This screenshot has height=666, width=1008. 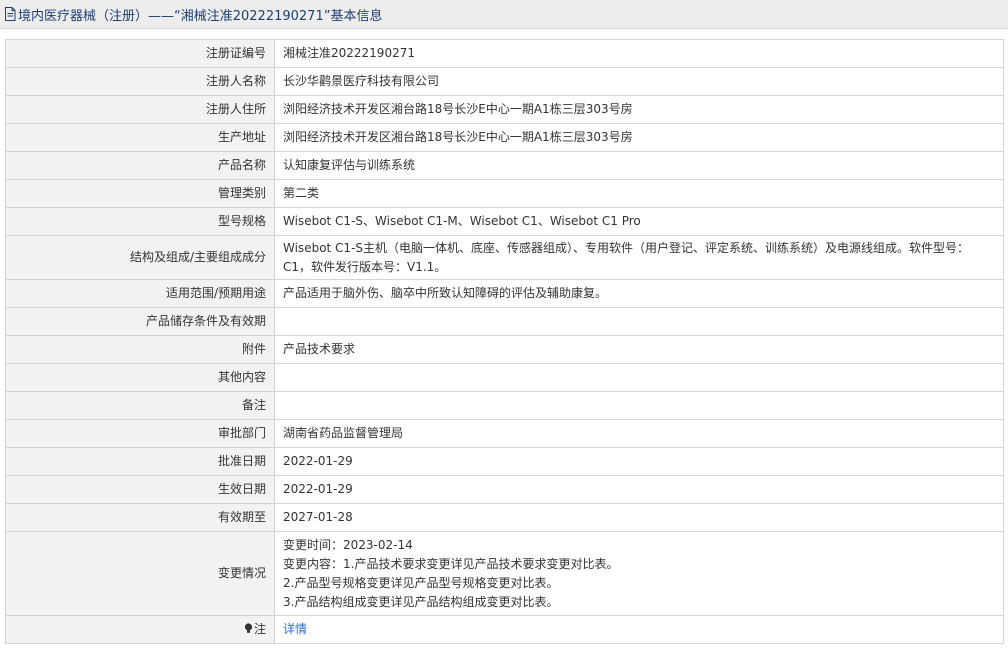 I want to click on table-row: 产品名称 认知康复评估与训练系统, so click(x=504, y=165).